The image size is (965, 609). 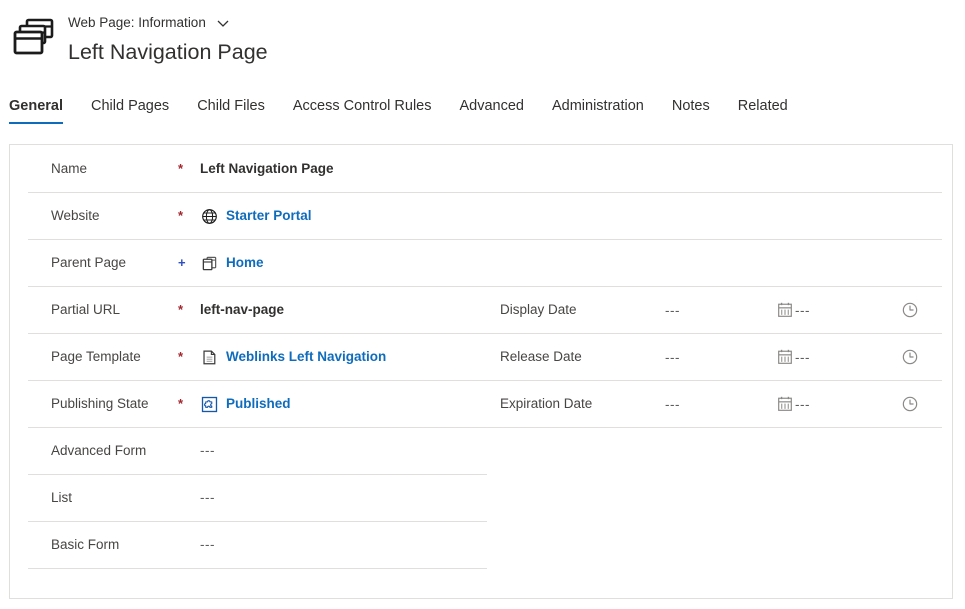 I want to click on field-value-release-time: ---, so click(x=847, y=357).